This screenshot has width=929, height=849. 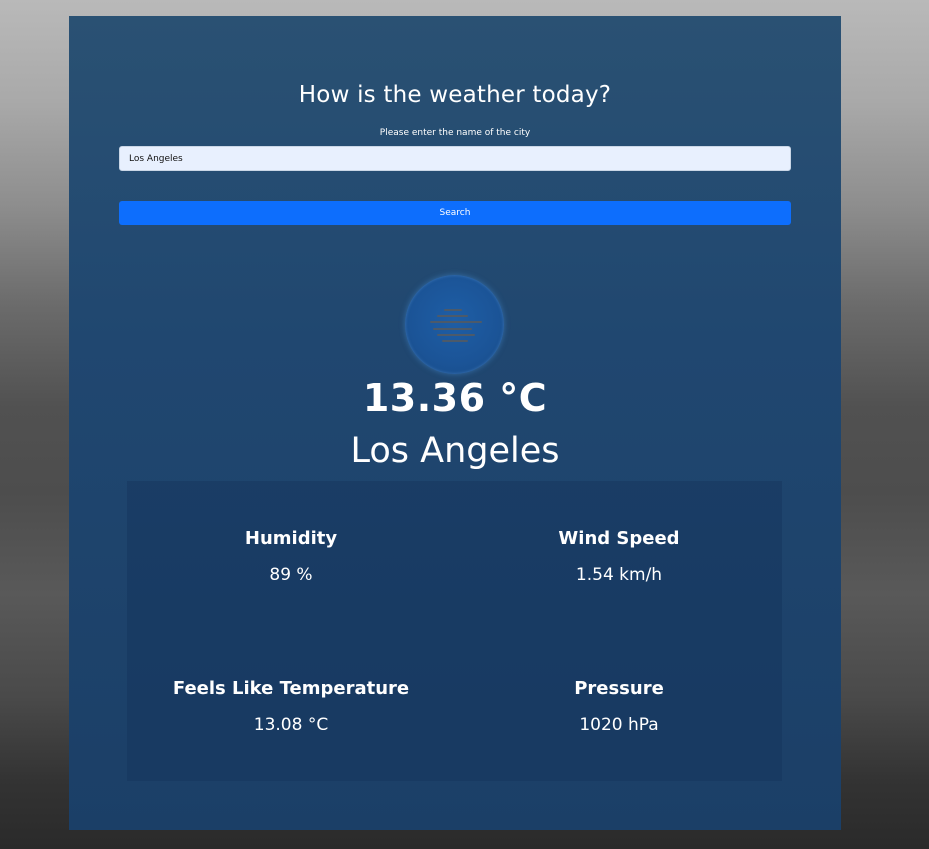 What do you see at coordinates (619, 706) in the screenshot?
I see `pressure-detail: Pressure 1020 hPa` at bounding box center [619, 706].